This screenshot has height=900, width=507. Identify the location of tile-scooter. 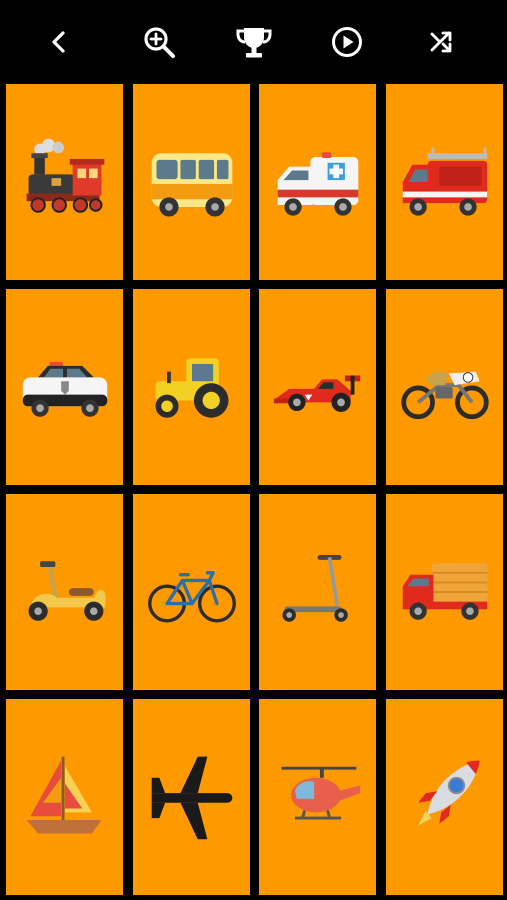
(64, 592).